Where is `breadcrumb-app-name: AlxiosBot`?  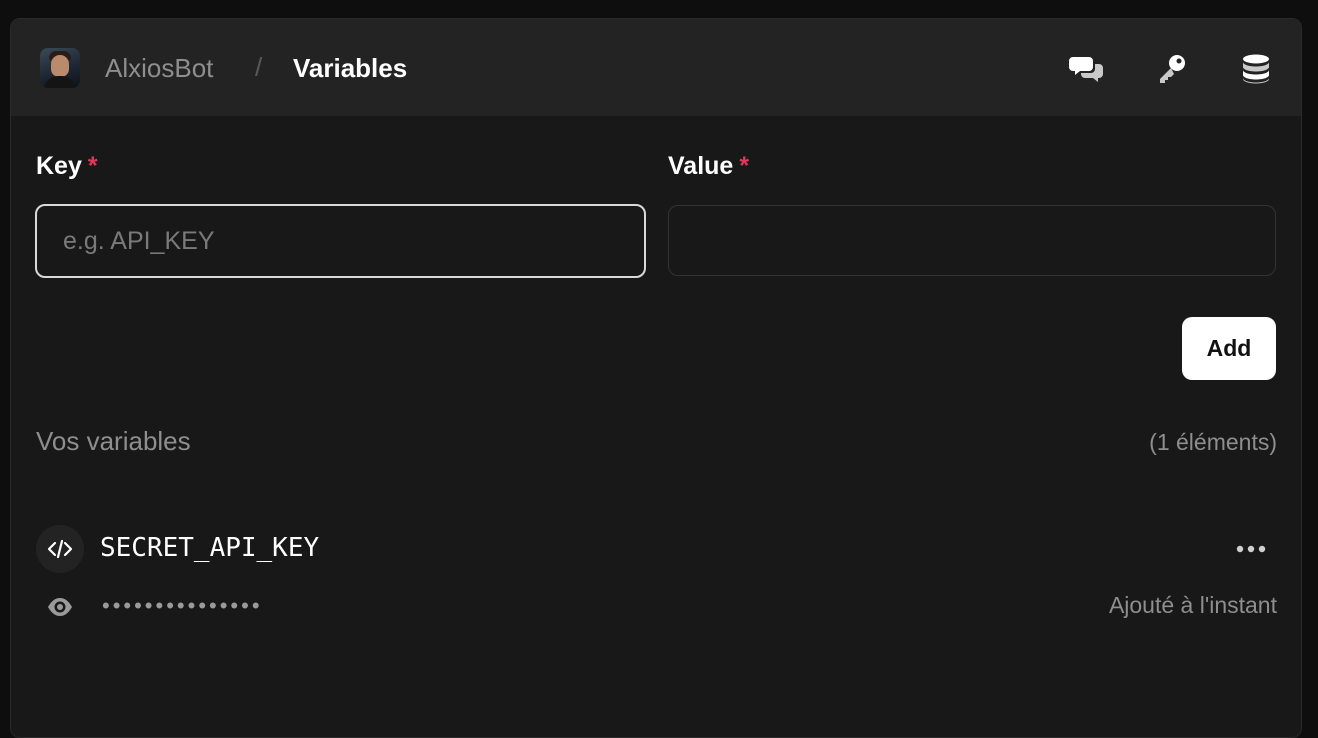 breadcrumb-app-name: AlxiosBot is located at coordinates (159, 68).